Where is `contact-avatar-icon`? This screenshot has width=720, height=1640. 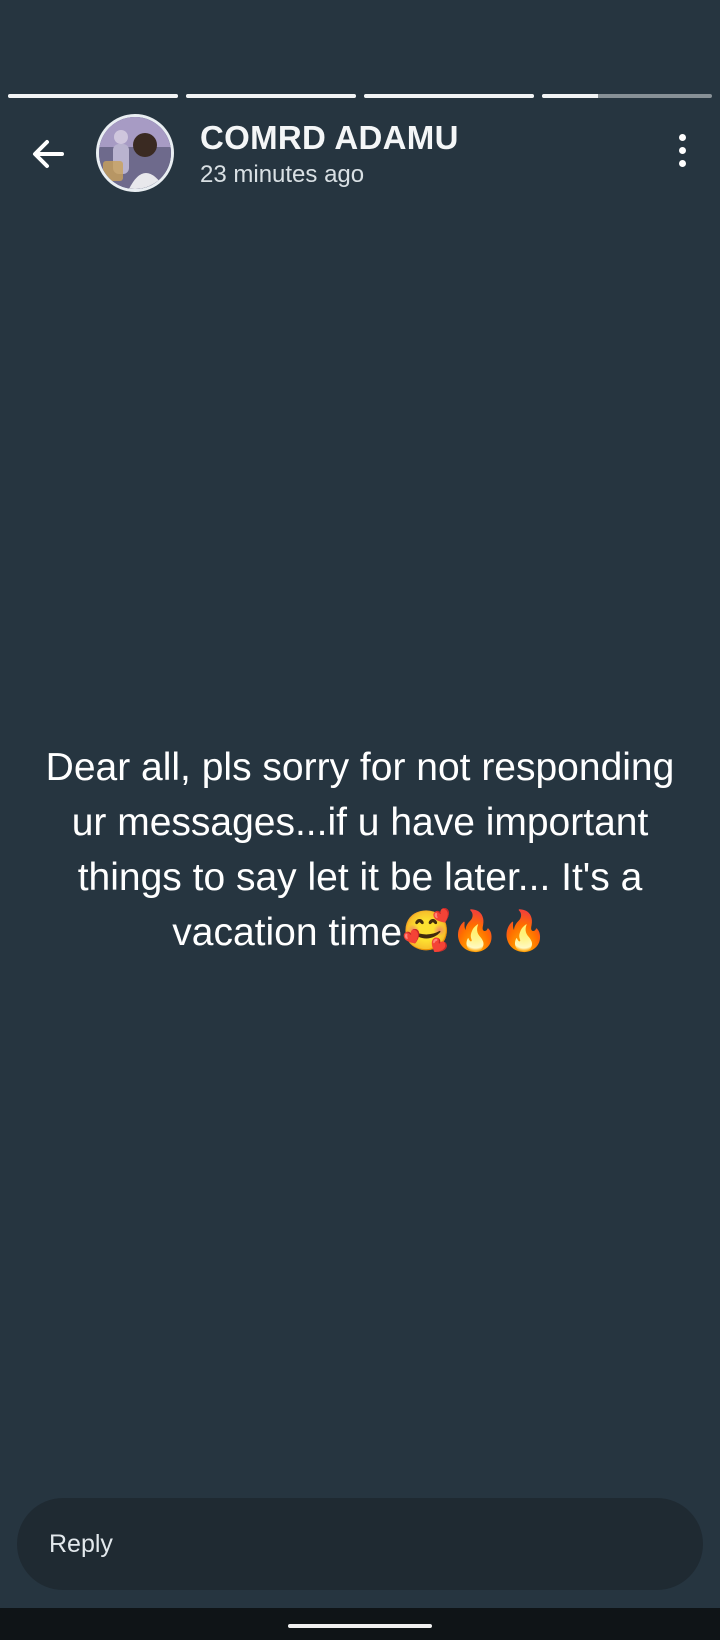
contact-avatar-icon is located at coordinates (135, 153).